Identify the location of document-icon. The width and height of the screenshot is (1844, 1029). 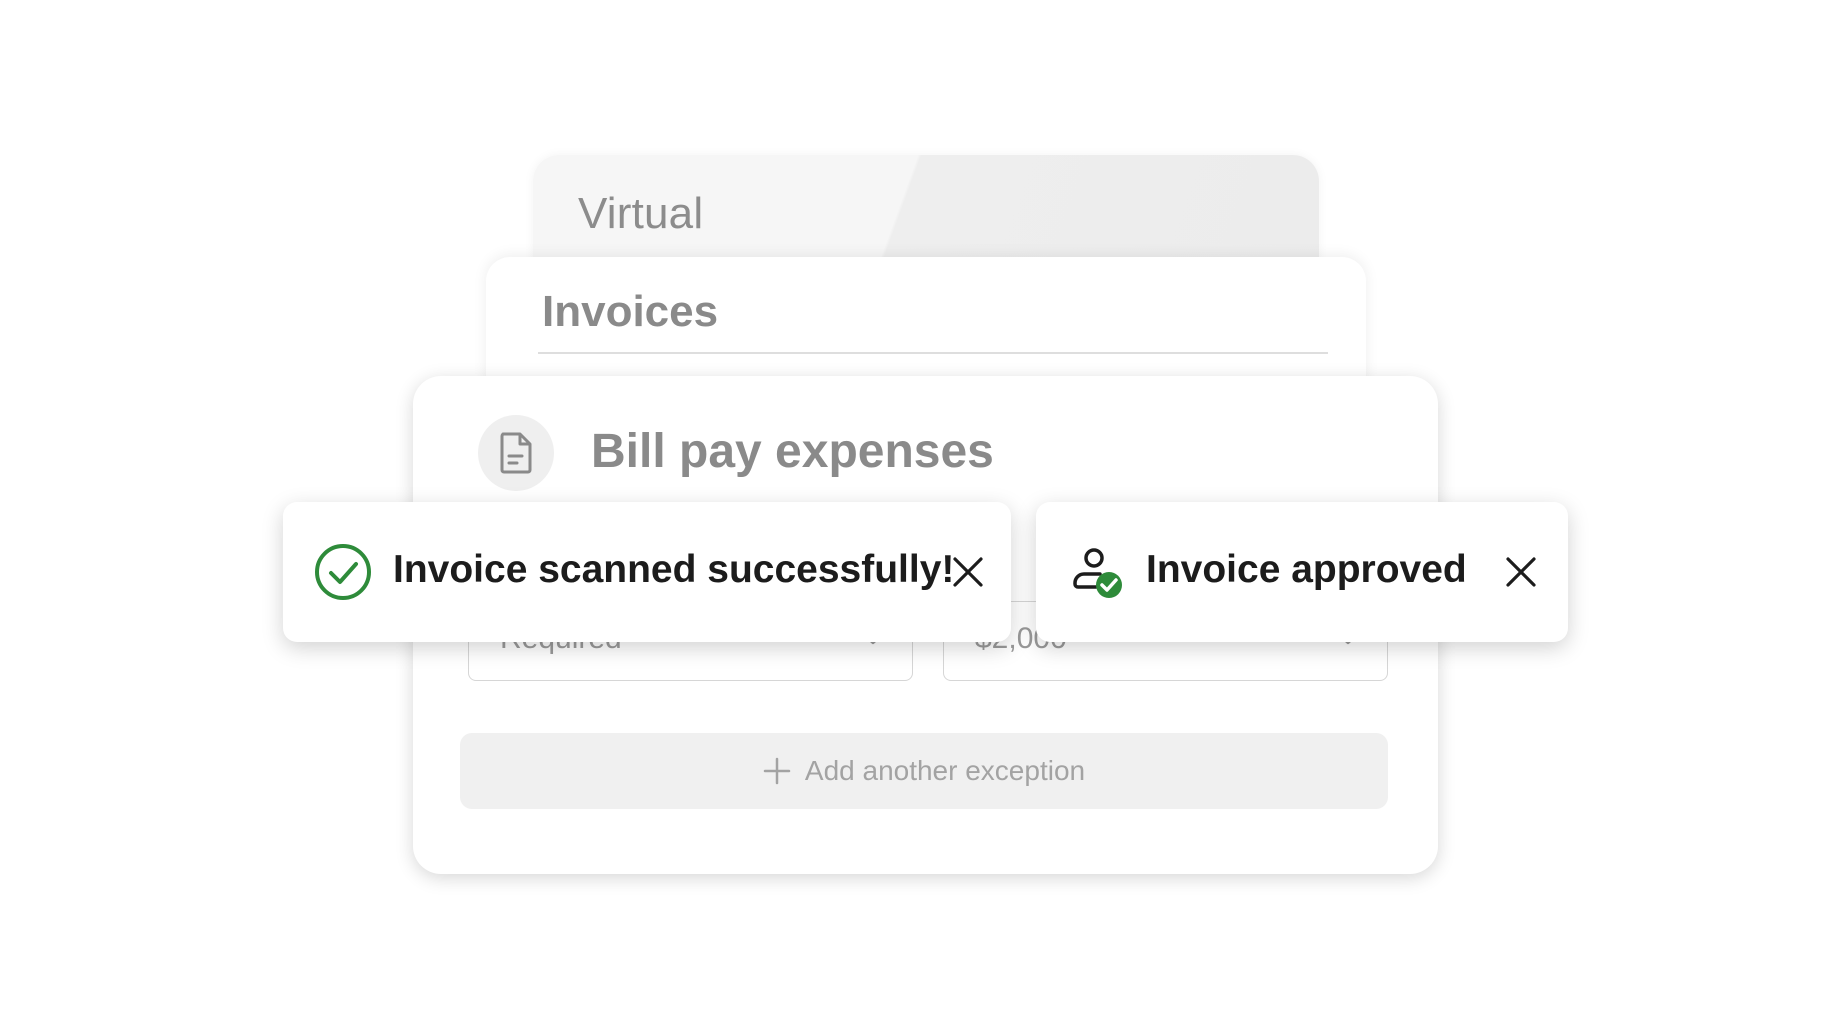
(516, 453).